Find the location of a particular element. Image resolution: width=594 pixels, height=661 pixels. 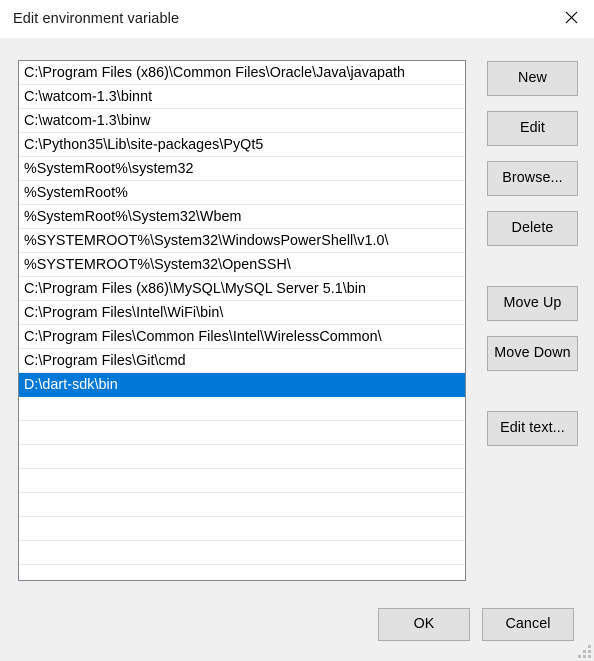

list-item: %SystemRoot% is located at coordinates (242, 193).